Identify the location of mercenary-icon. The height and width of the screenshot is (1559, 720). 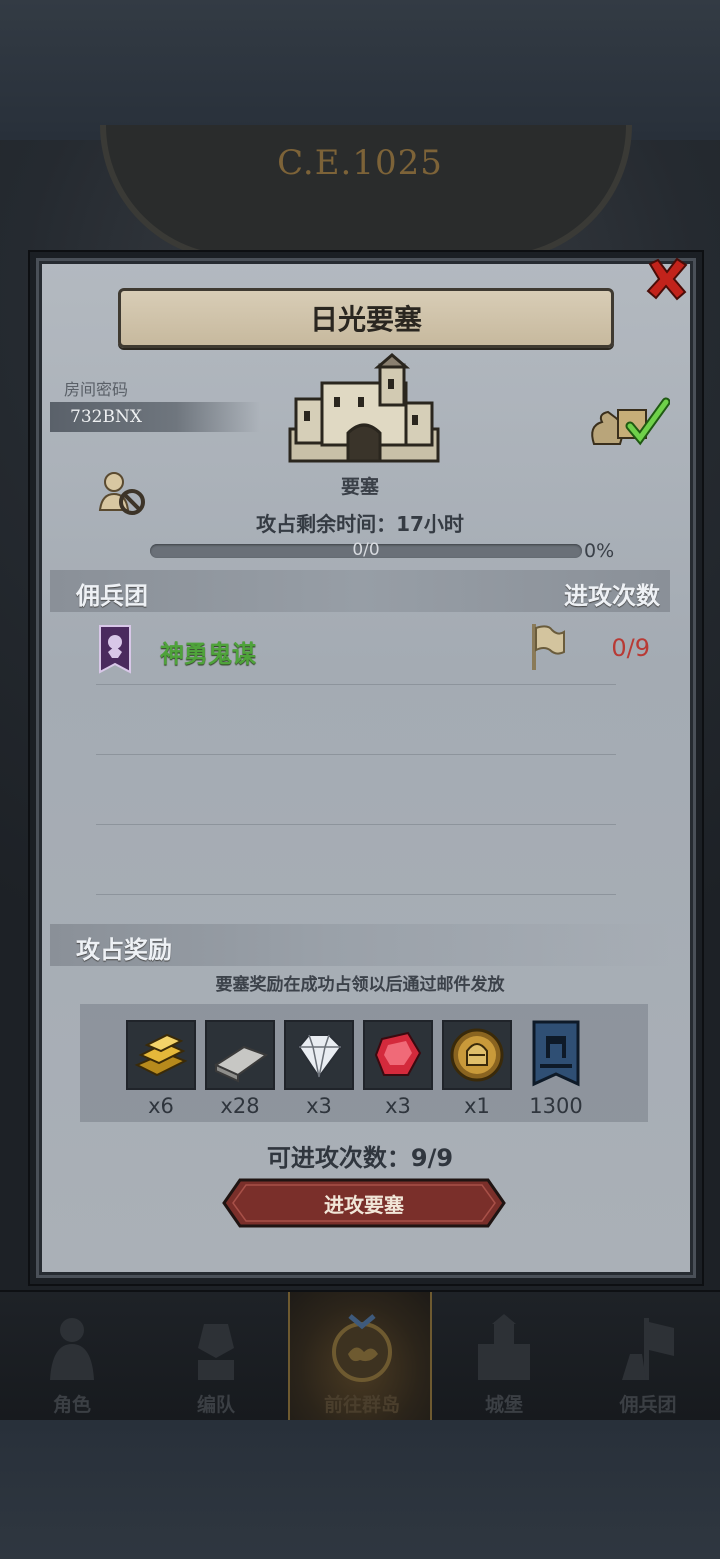
(648, 1349).